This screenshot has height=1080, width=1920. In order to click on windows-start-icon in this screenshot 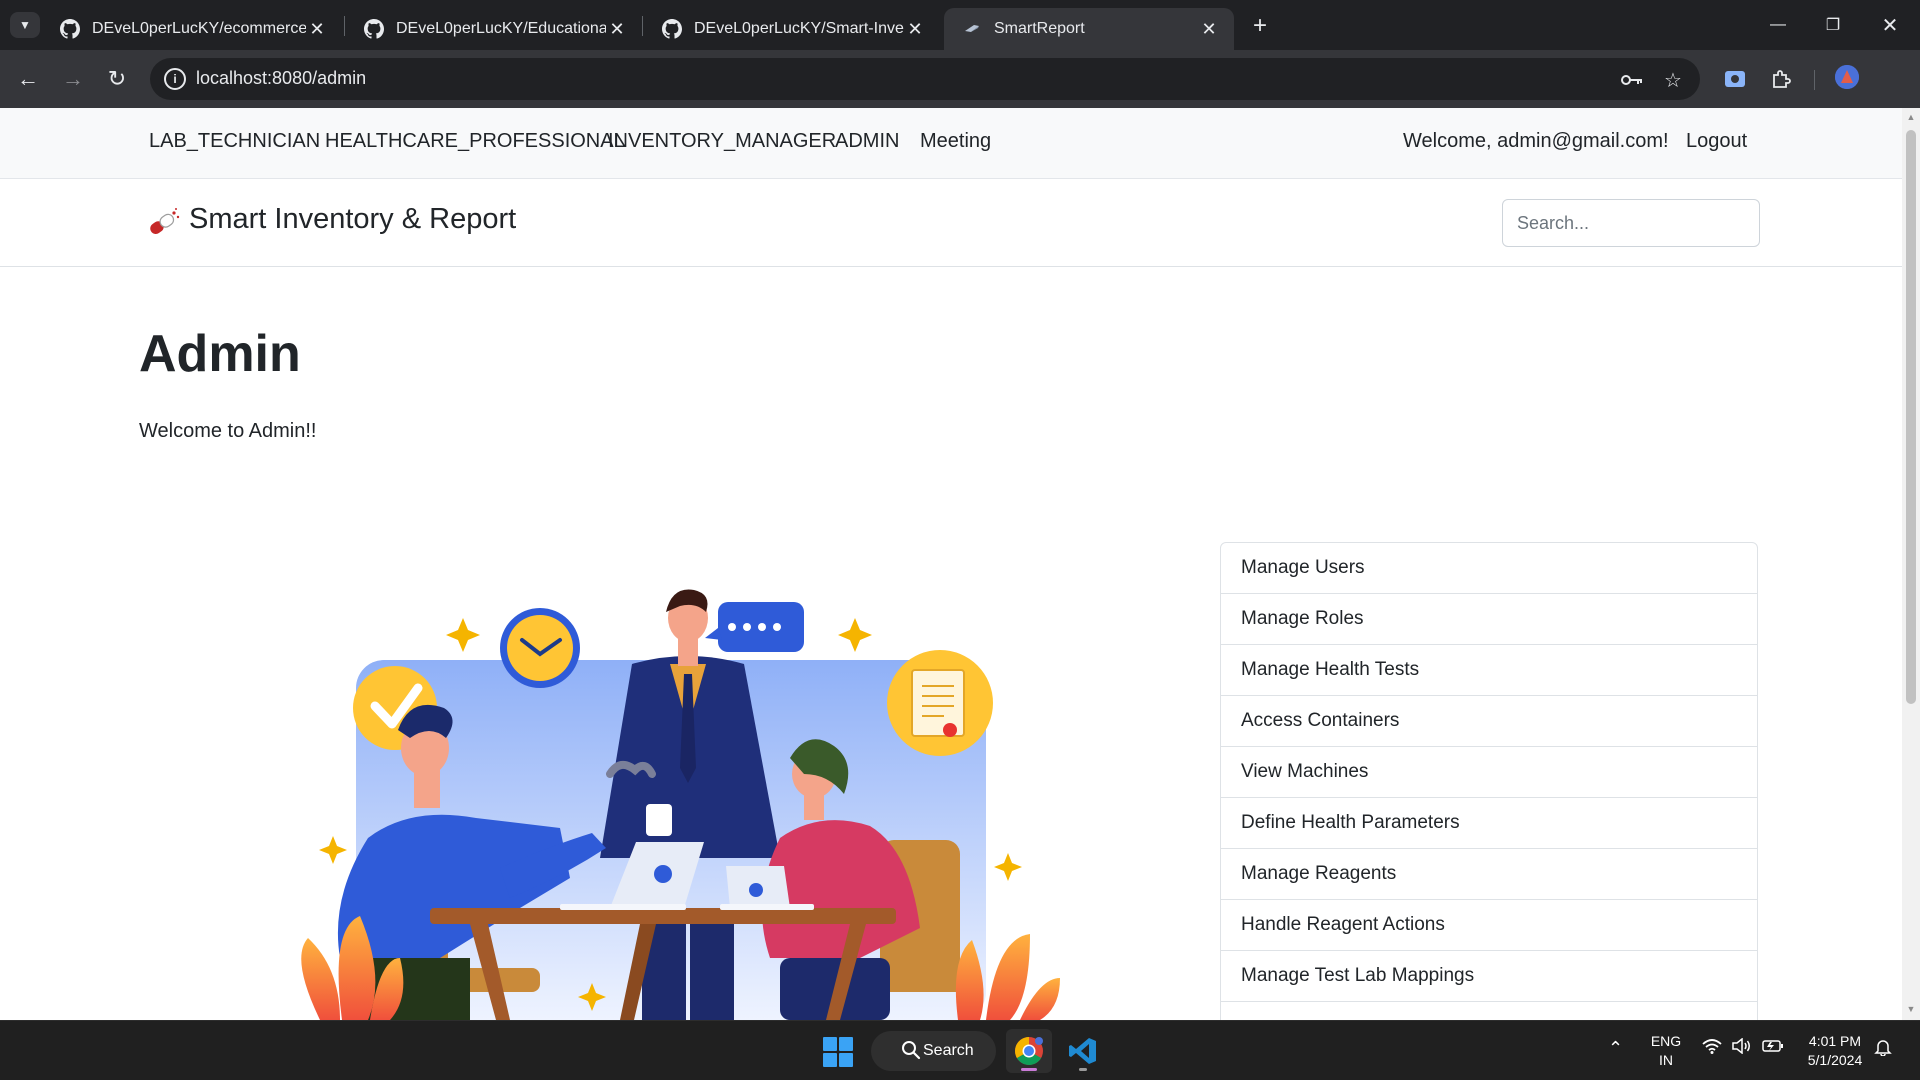, I will do `click(838, 1052)`.